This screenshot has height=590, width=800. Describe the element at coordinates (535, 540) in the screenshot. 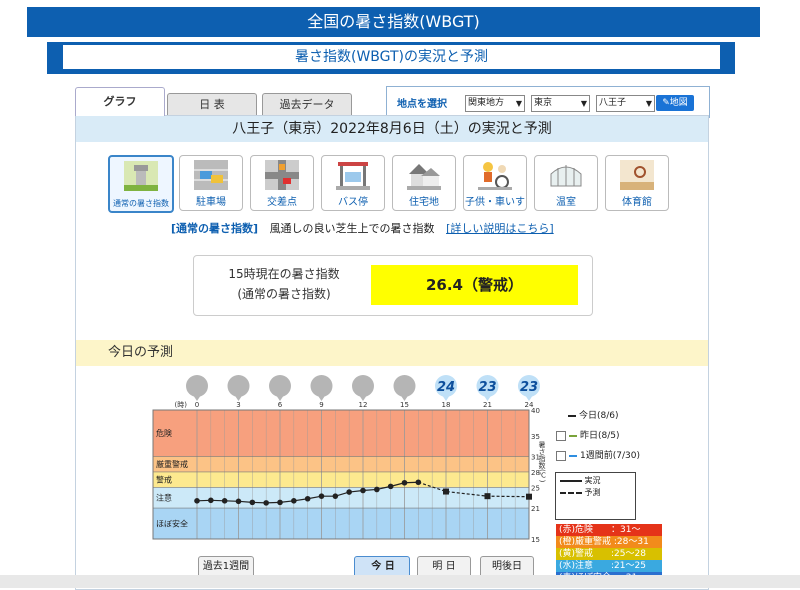

I see `y-tick-label: 15` at that location.